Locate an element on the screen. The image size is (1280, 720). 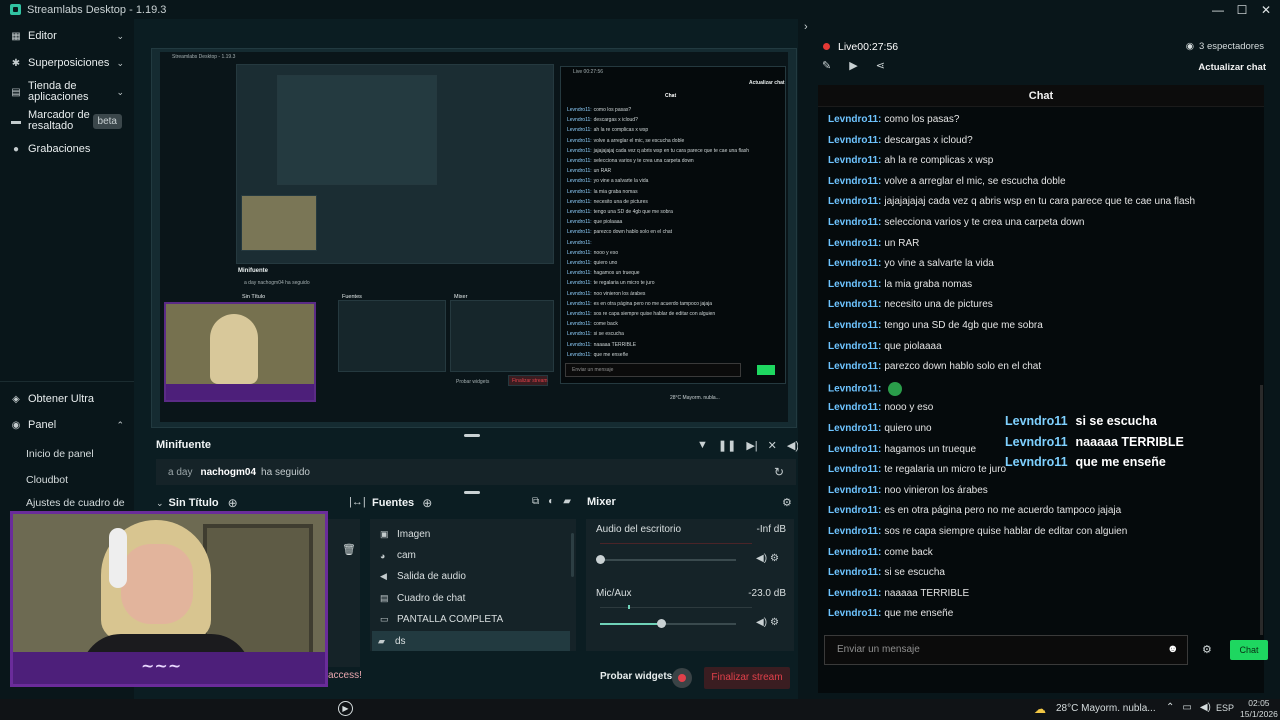
share-icon: ⋖ is located at coordinates (880, 65).